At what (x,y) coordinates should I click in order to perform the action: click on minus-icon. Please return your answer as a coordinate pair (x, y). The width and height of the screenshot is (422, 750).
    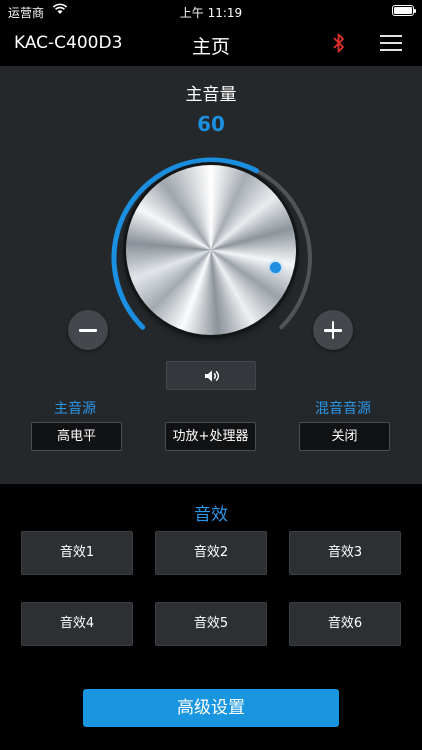
    Looking at the image, I should click on (88, 330).